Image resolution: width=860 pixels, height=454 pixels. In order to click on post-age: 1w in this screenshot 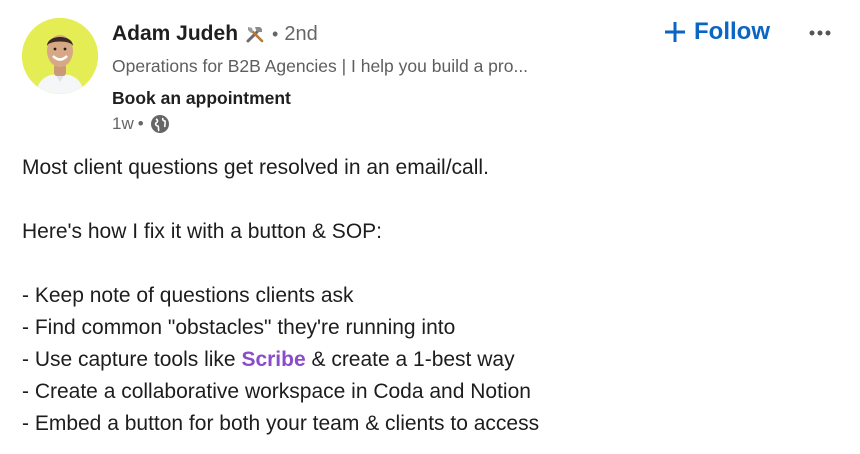, I will do `click(123, 123)`.